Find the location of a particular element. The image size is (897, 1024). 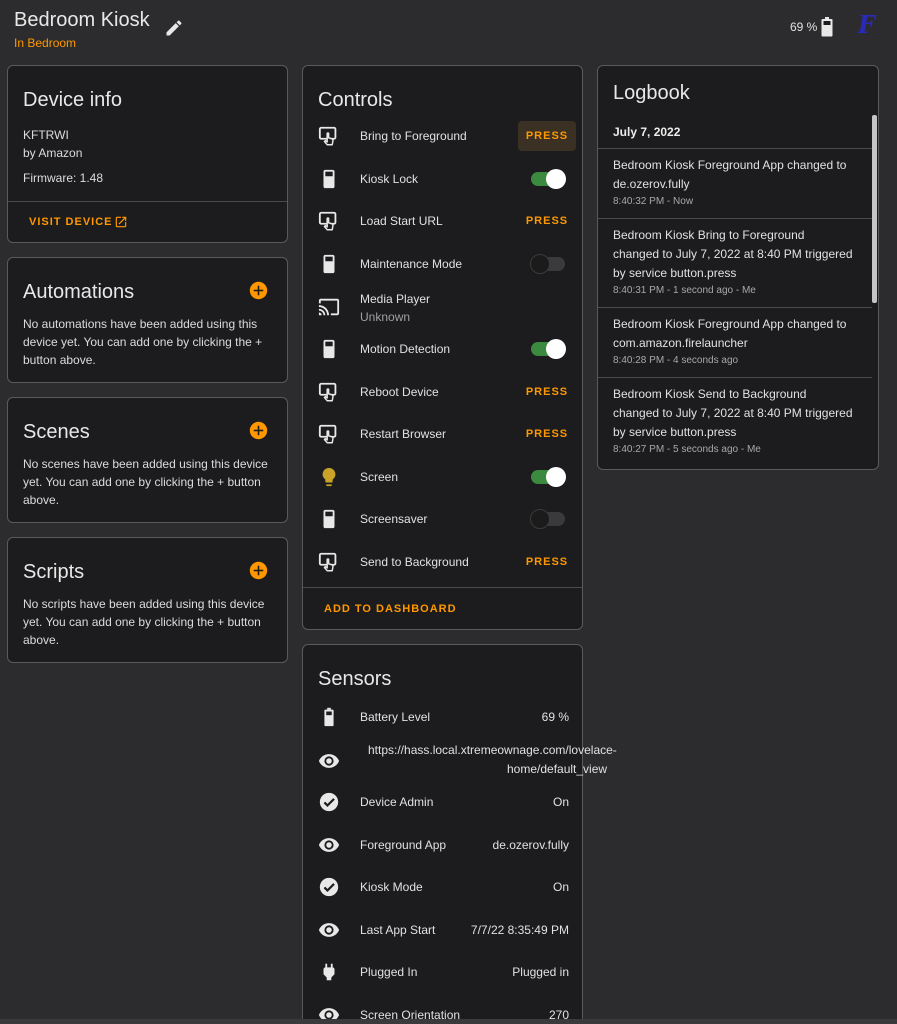

logbook-title: Logbook is located at coordinates (651, 93).